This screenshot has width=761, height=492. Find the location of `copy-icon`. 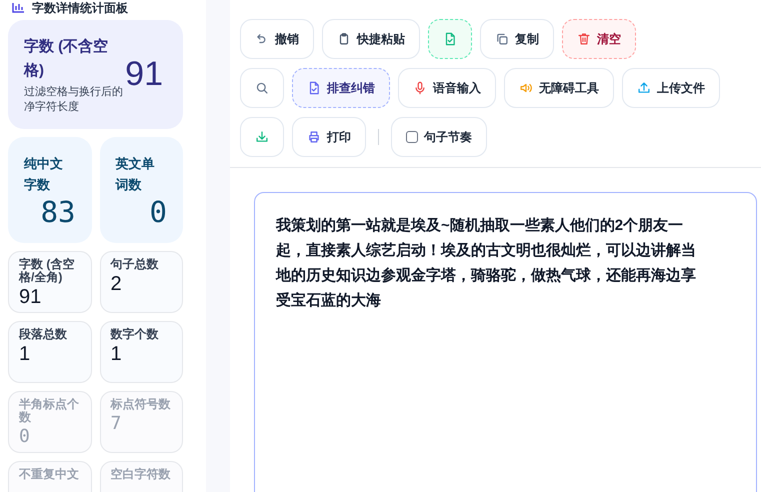

copy-icon is located at coordinates (502, 39).